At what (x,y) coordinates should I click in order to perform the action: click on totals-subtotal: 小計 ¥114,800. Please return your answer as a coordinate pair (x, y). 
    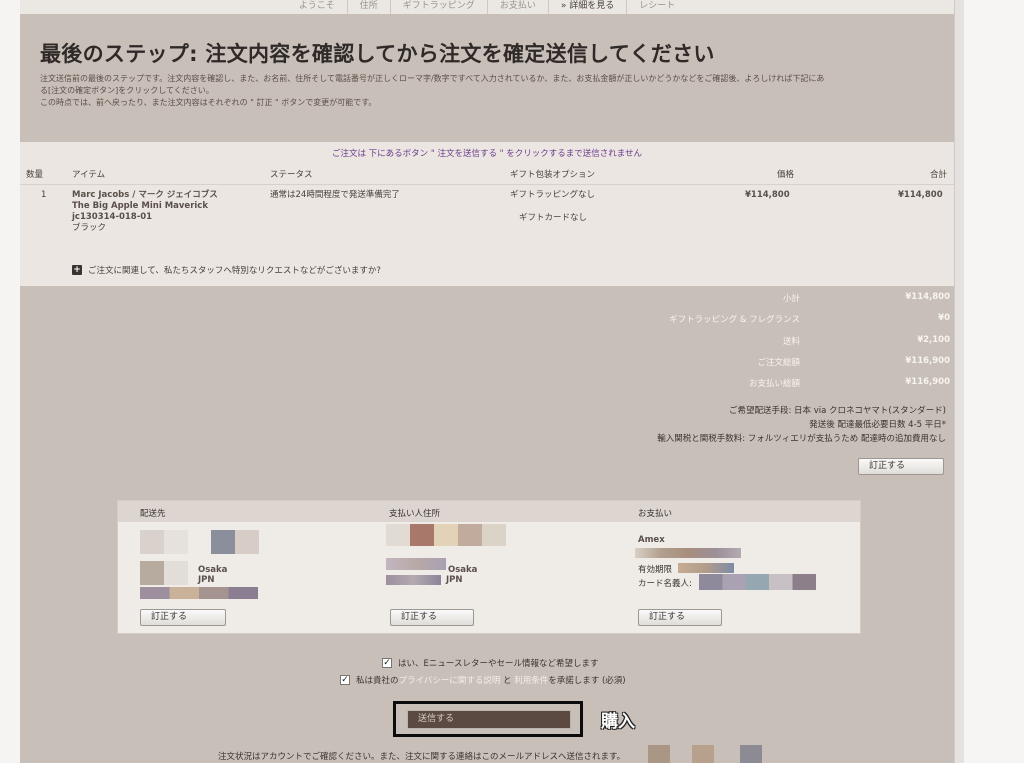
    Looking at the image, I should click on (775, 298).